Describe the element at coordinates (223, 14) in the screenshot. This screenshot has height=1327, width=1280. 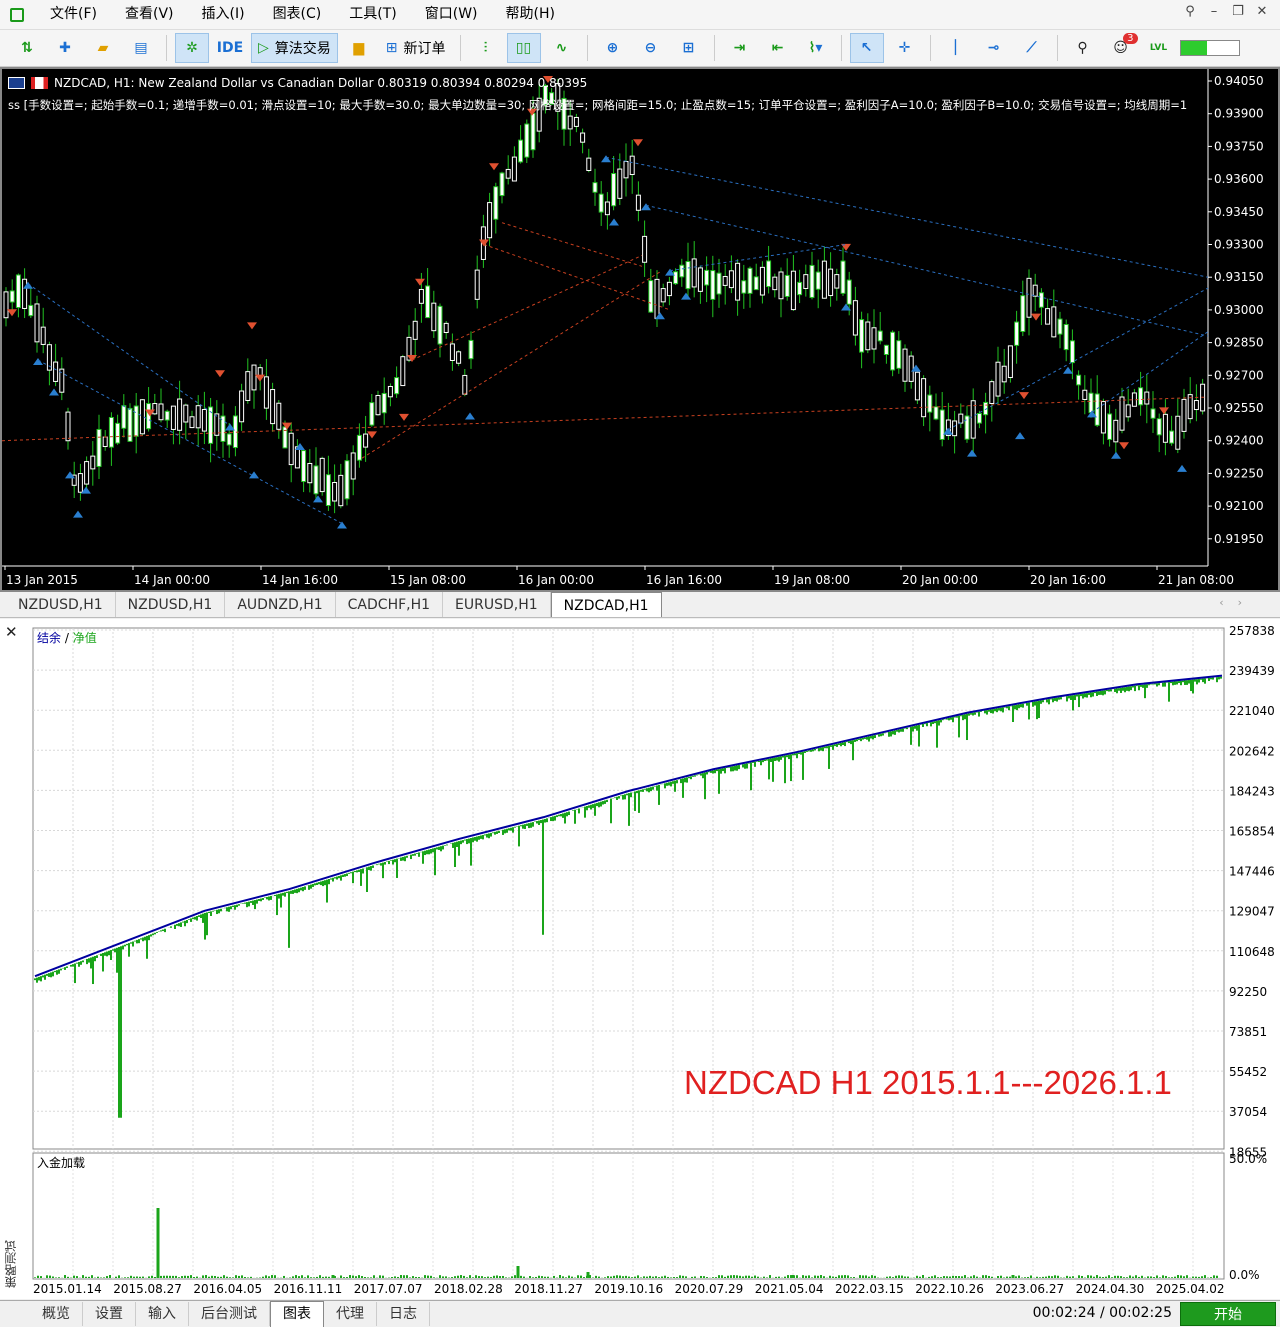
I see `menu-insert: 插入(I)` at that location.